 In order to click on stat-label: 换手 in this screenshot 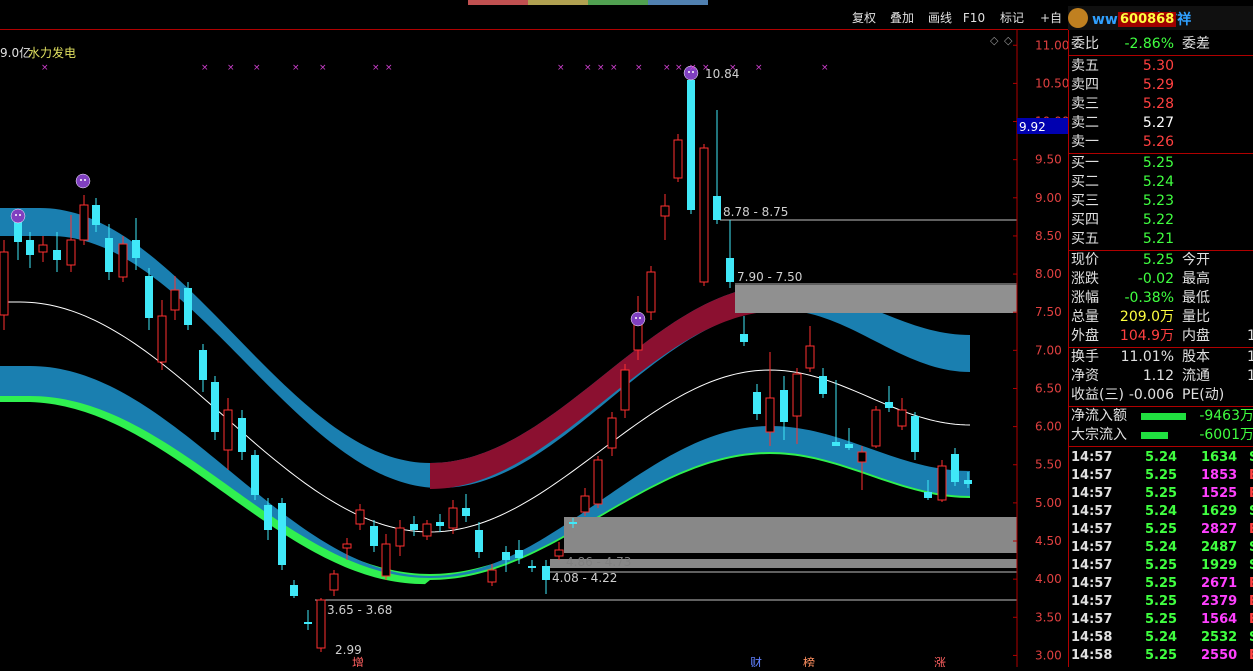, I will do `click(1085, 357)`.